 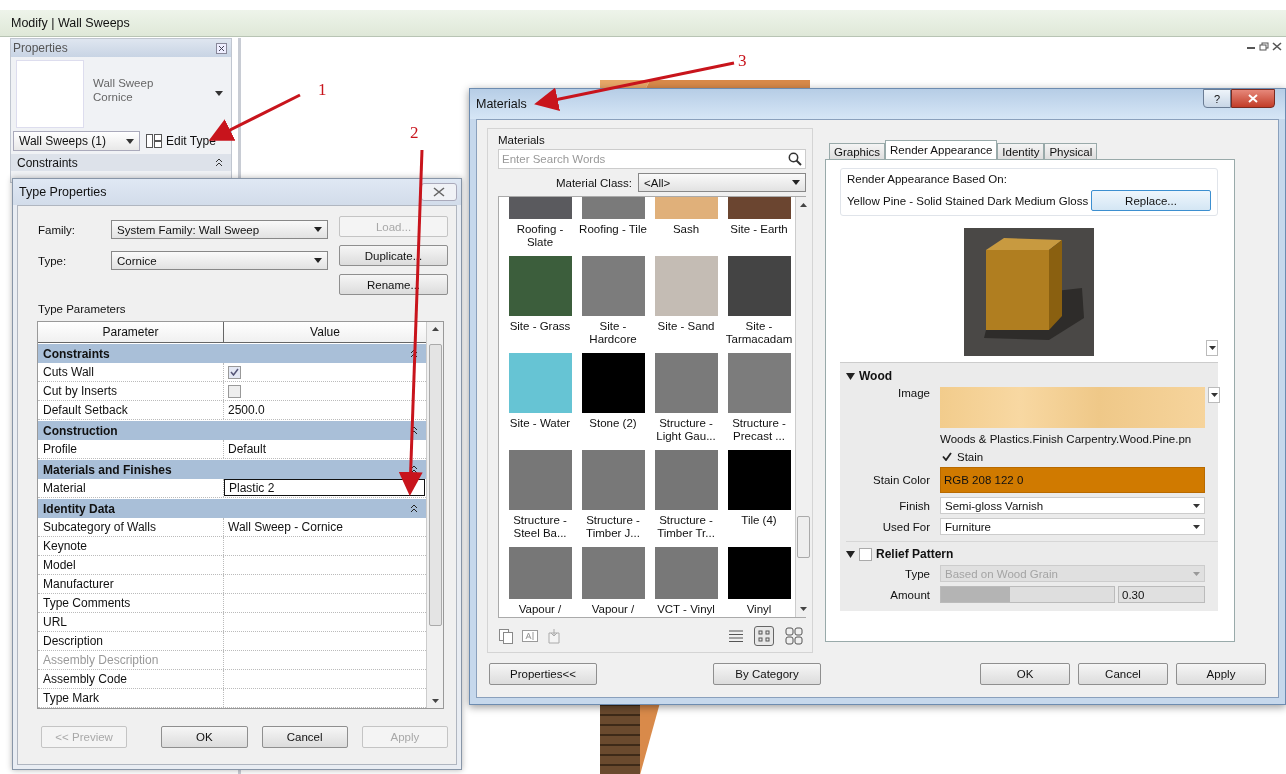 I want to click on value-cell: Plastic 2, so click(x=324, y=487).